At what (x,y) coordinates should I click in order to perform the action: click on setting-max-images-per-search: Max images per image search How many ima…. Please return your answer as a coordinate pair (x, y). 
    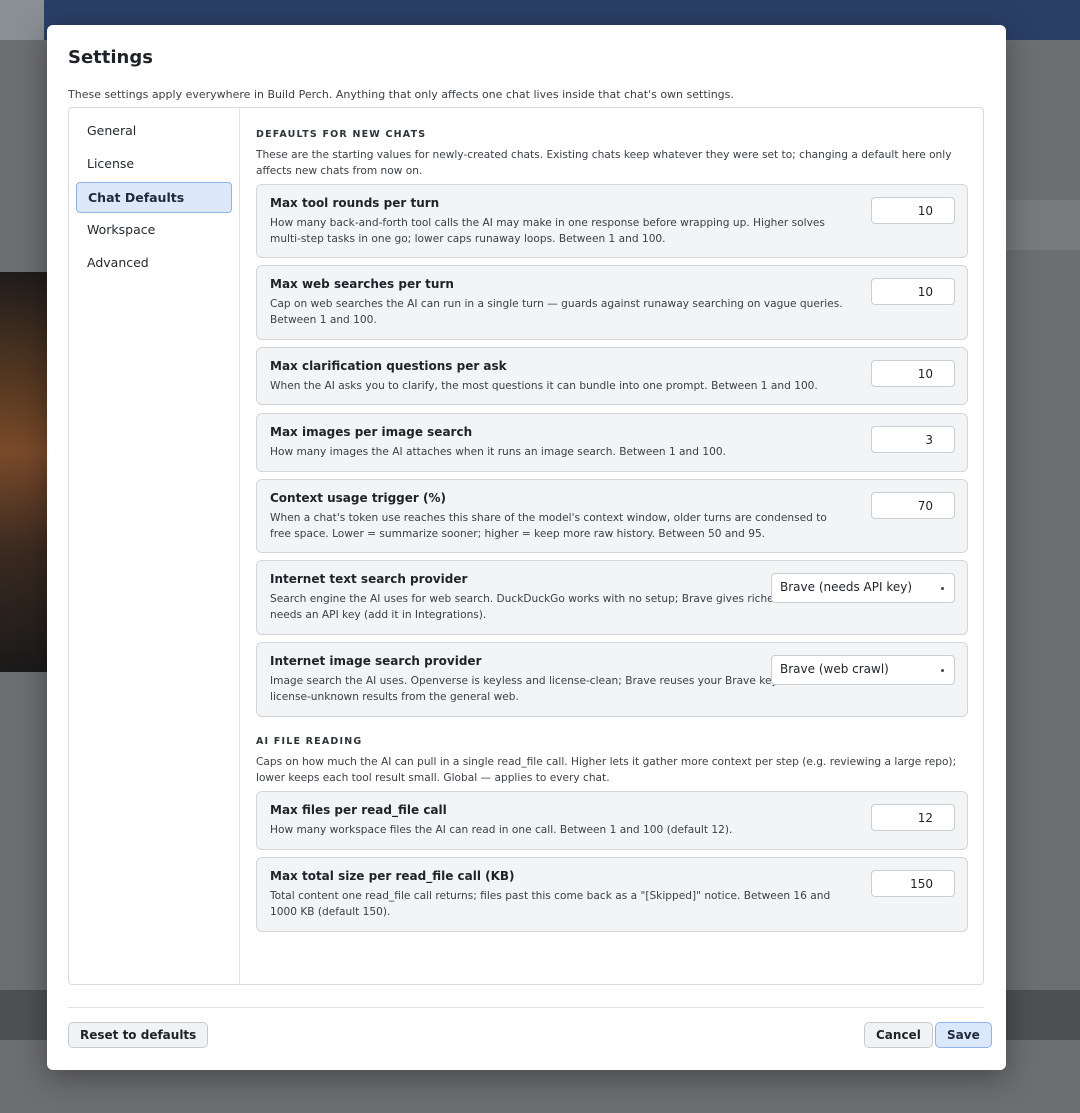
    Looking at the image, I should click on (612, 442).